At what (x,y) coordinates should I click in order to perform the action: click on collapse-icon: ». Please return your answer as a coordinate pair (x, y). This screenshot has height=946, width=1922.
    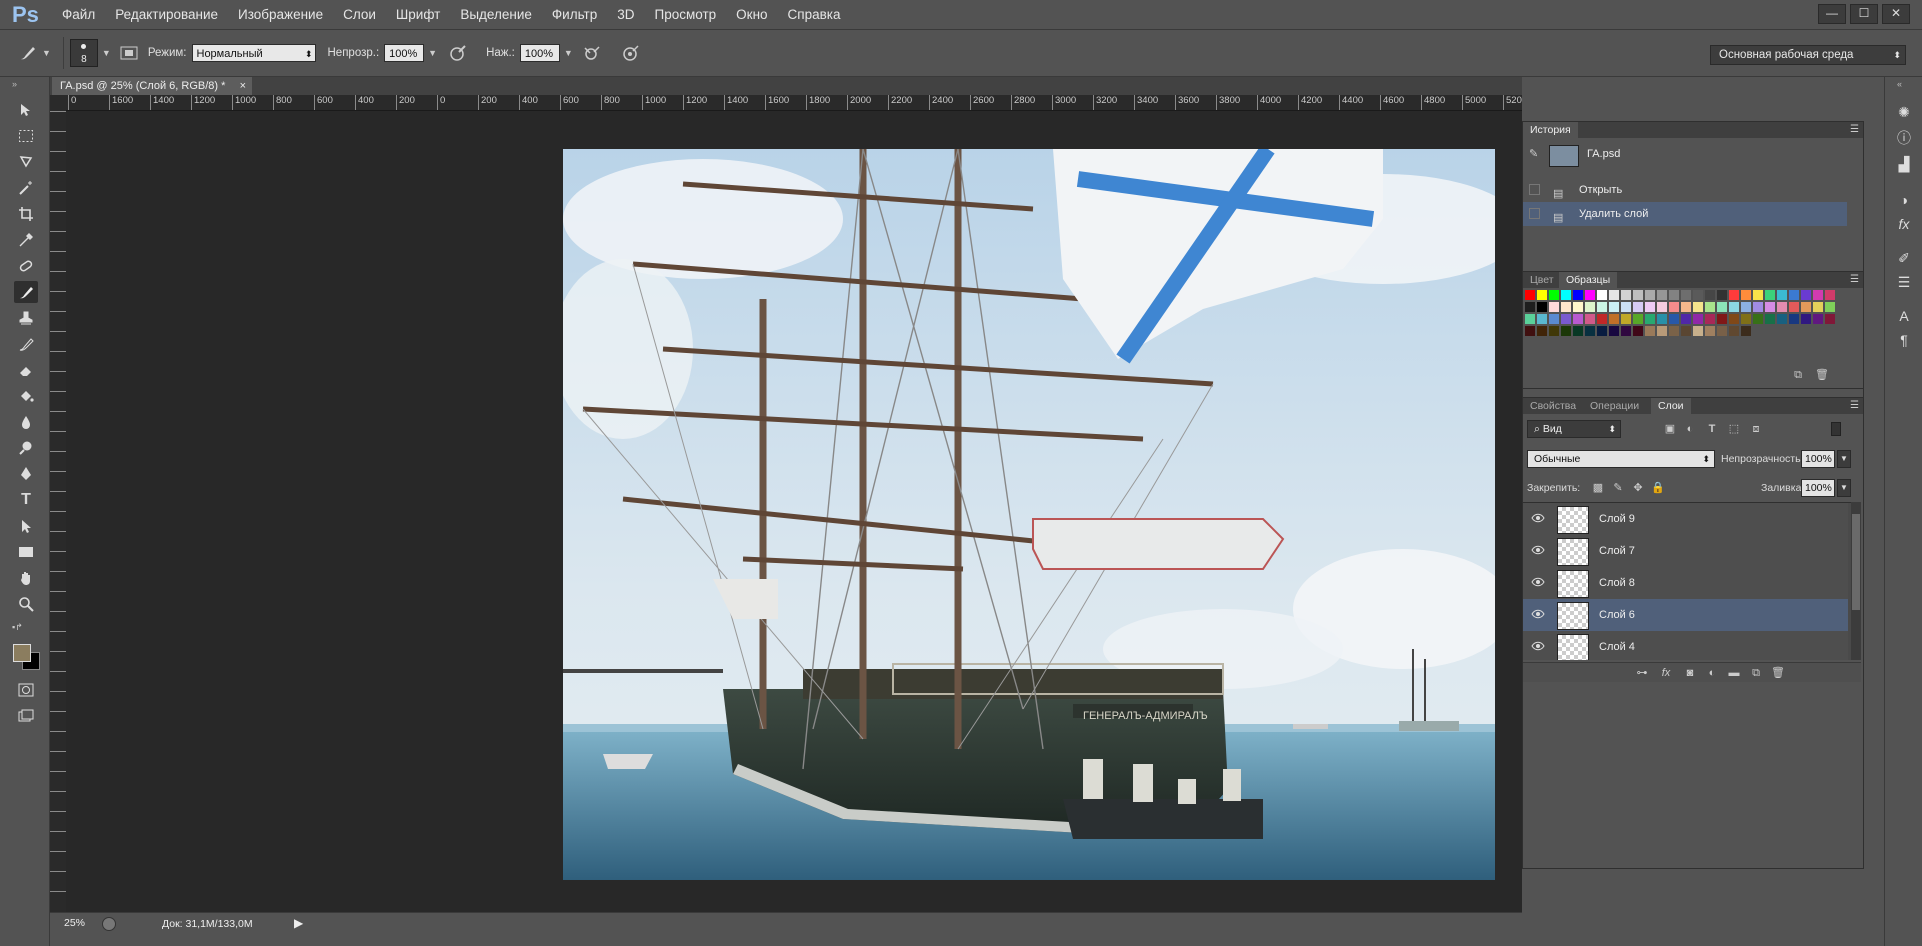
    Looking at the image, I should click on (14, 84).